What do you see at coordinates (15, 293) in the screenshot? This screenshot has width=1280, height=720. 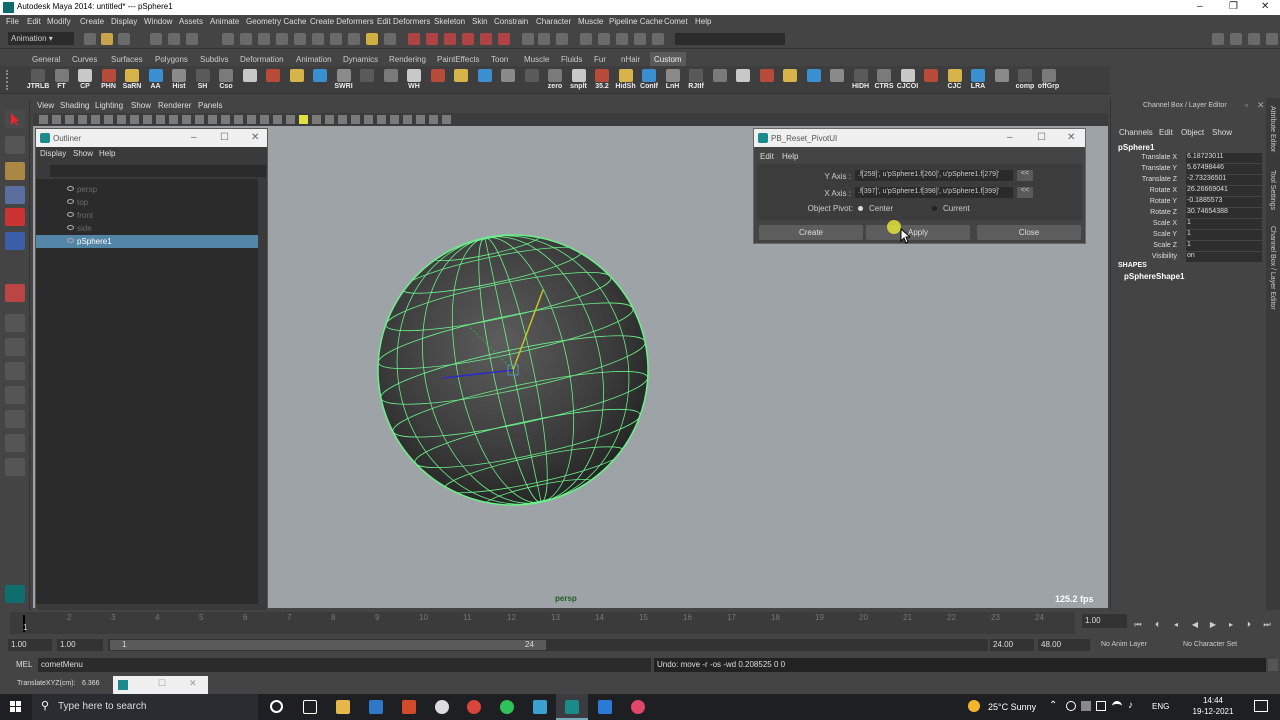 I see `last-tool-icon` at bounding box center [15, 293].